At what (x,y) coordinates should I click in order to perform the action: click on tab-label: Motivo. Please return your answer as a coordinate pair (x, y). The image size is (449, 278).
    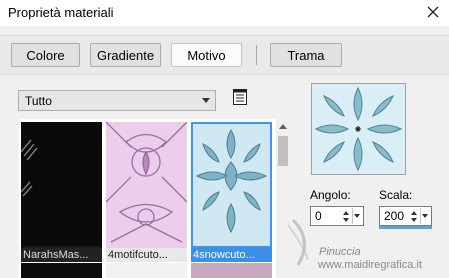
    Looking at the image, I should click on (206, 55).